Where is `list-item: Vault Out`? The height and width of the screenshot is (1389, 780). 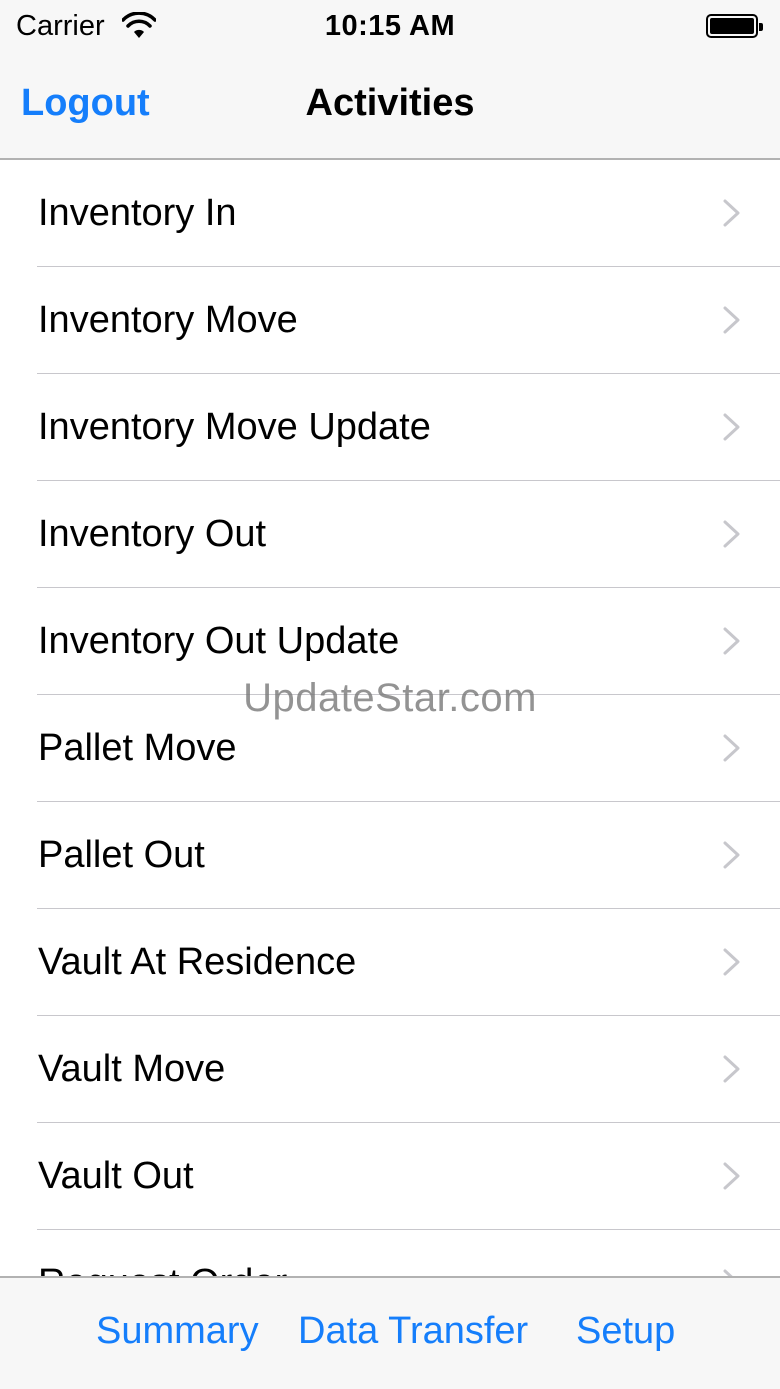 list-item: Vault Out is located at coordinates (390, 1176).